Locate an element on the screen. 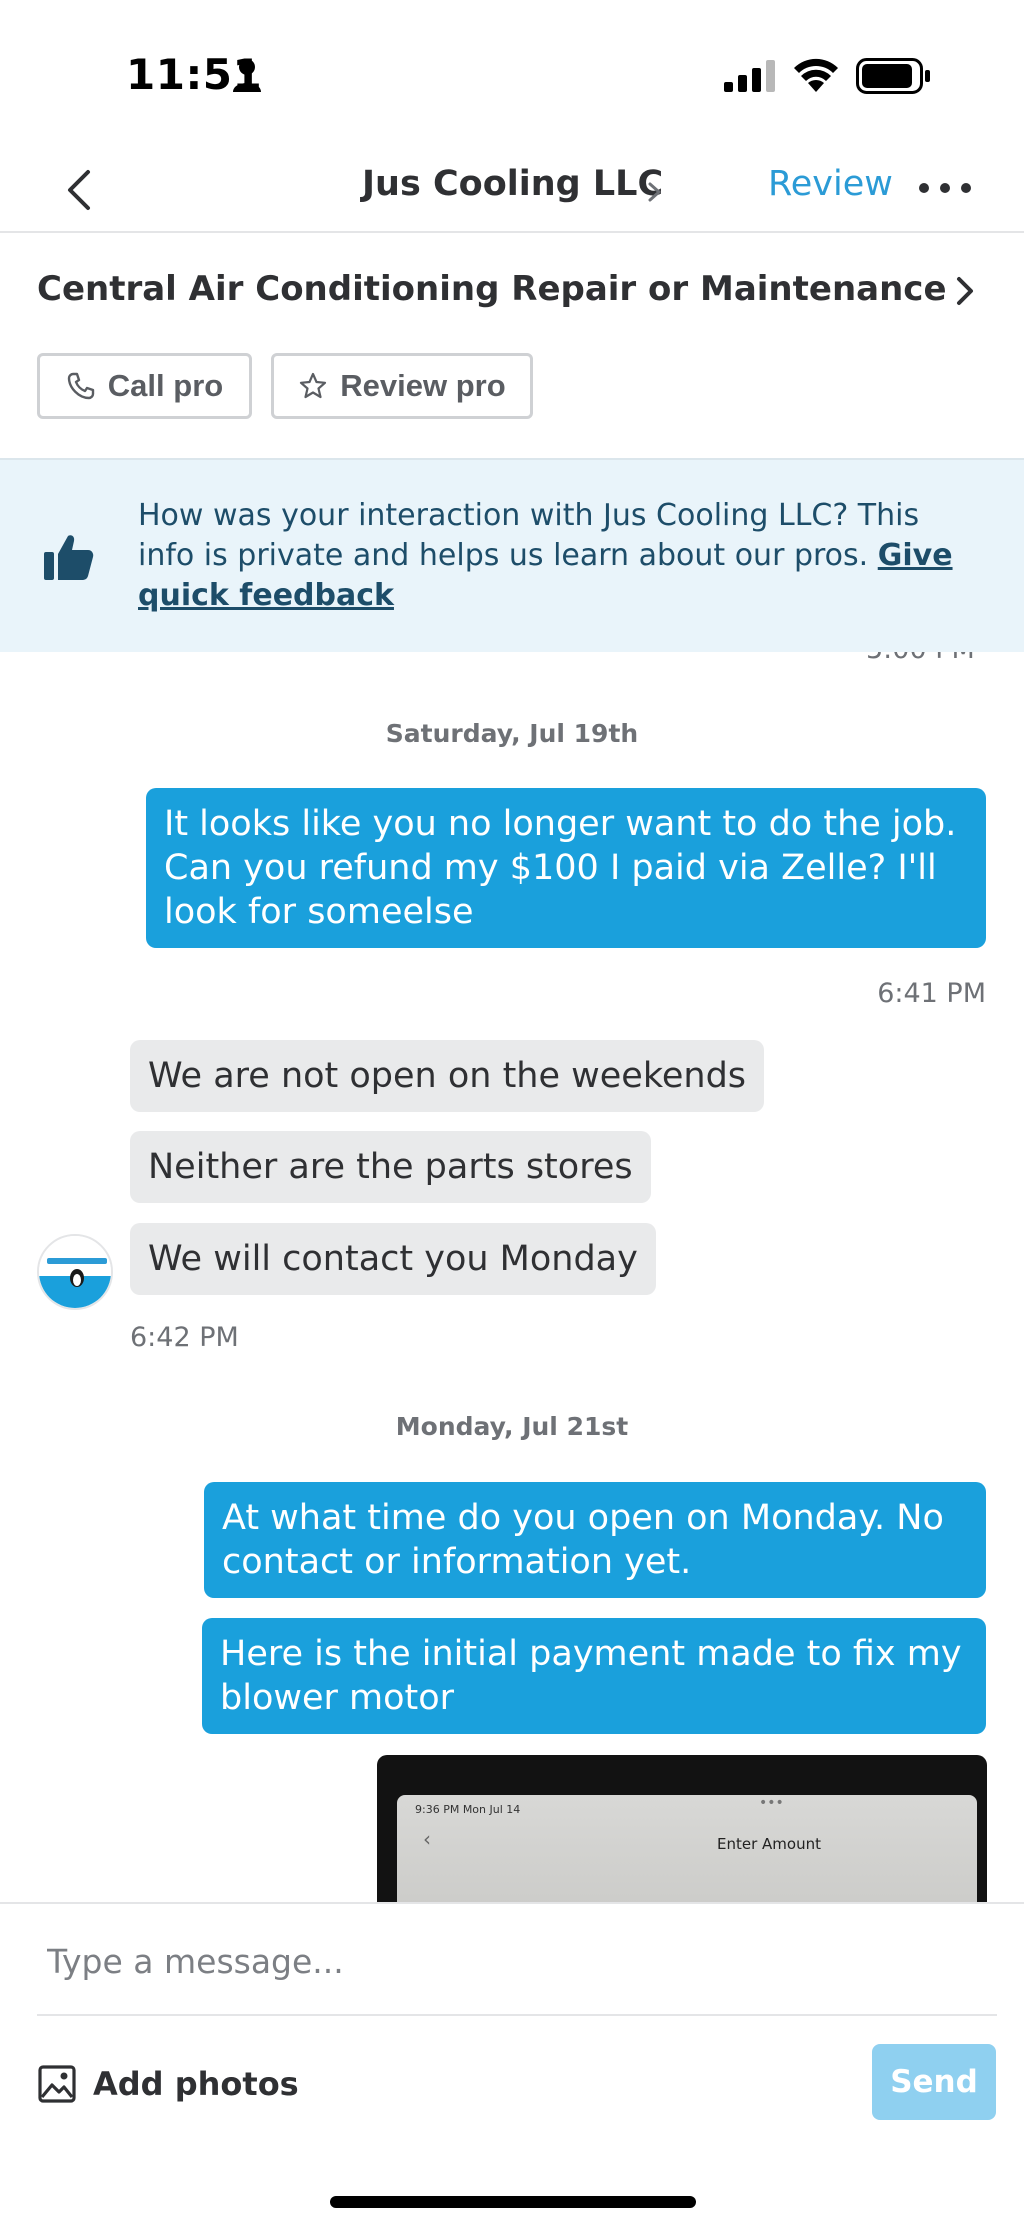 The height and width of the screenshot is (2225, 1024). incoming-message: Neither are the parts stores is located at coordinates (390, 1167).